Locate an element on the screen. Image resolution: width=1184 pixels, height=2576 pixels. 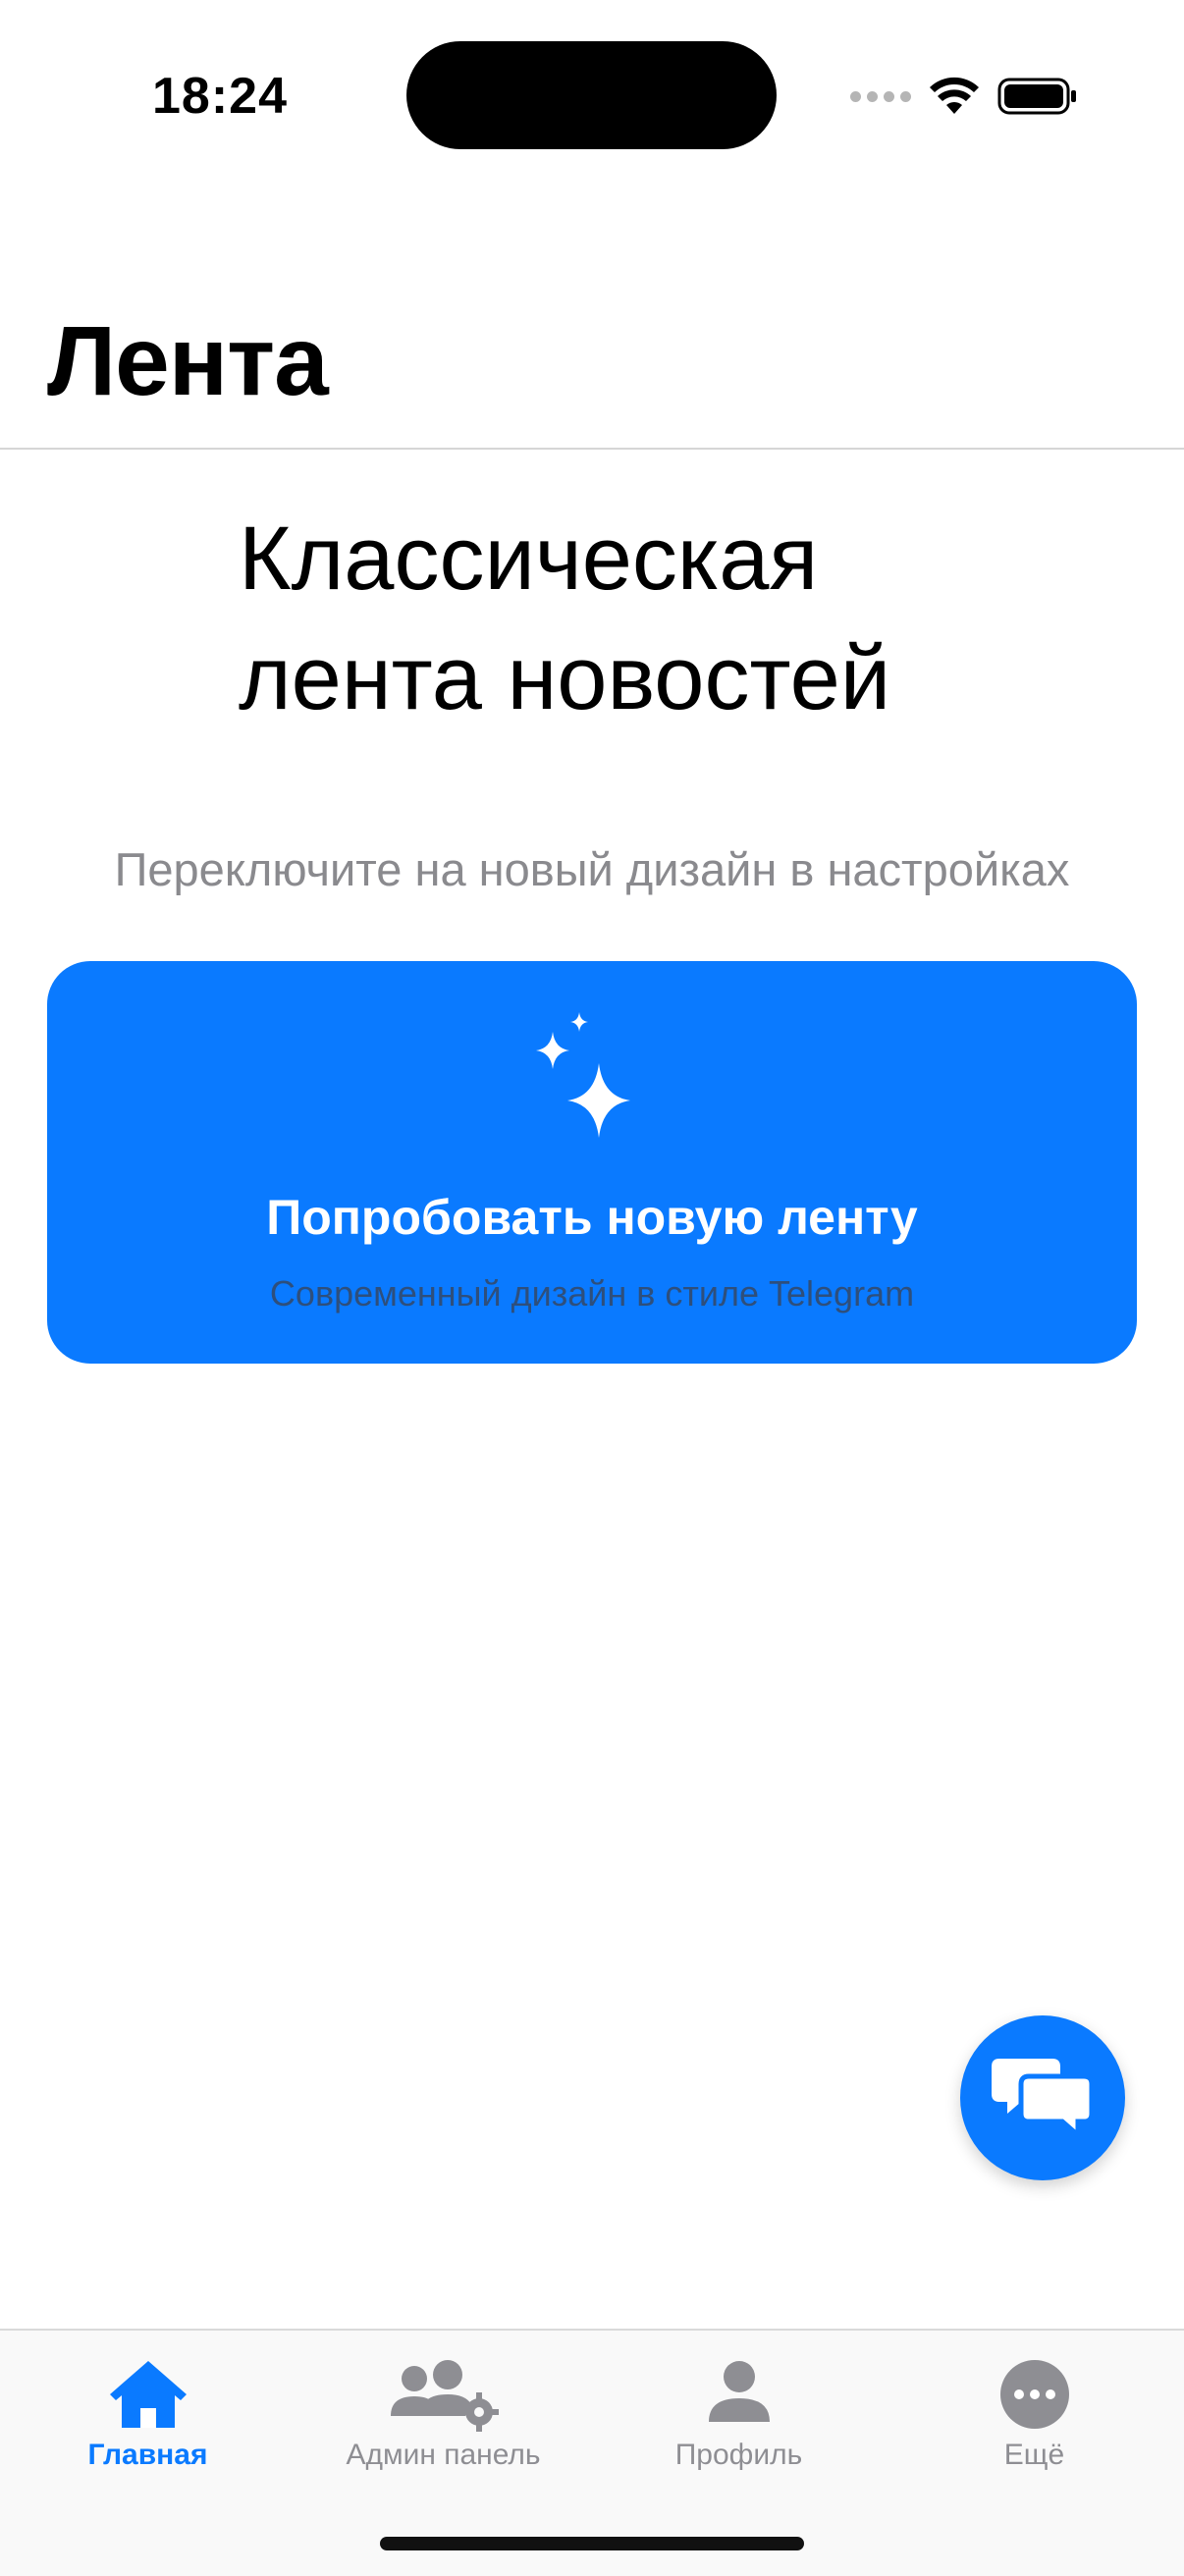
tab-profile: Профиль is located at coordinates (739, 2409).